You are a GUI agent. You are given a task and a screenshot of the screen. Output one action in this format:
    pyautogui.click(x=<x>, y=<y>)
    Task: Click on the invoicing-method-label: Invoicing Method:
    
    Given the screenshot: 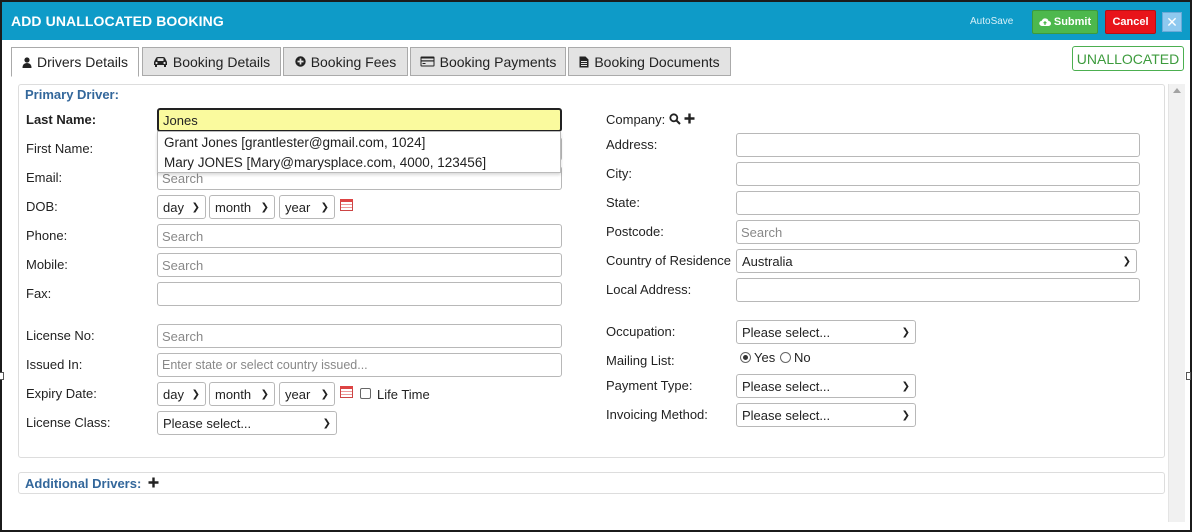 What is the action you would take?
    pyautogui.click(x=657, y=414)
    